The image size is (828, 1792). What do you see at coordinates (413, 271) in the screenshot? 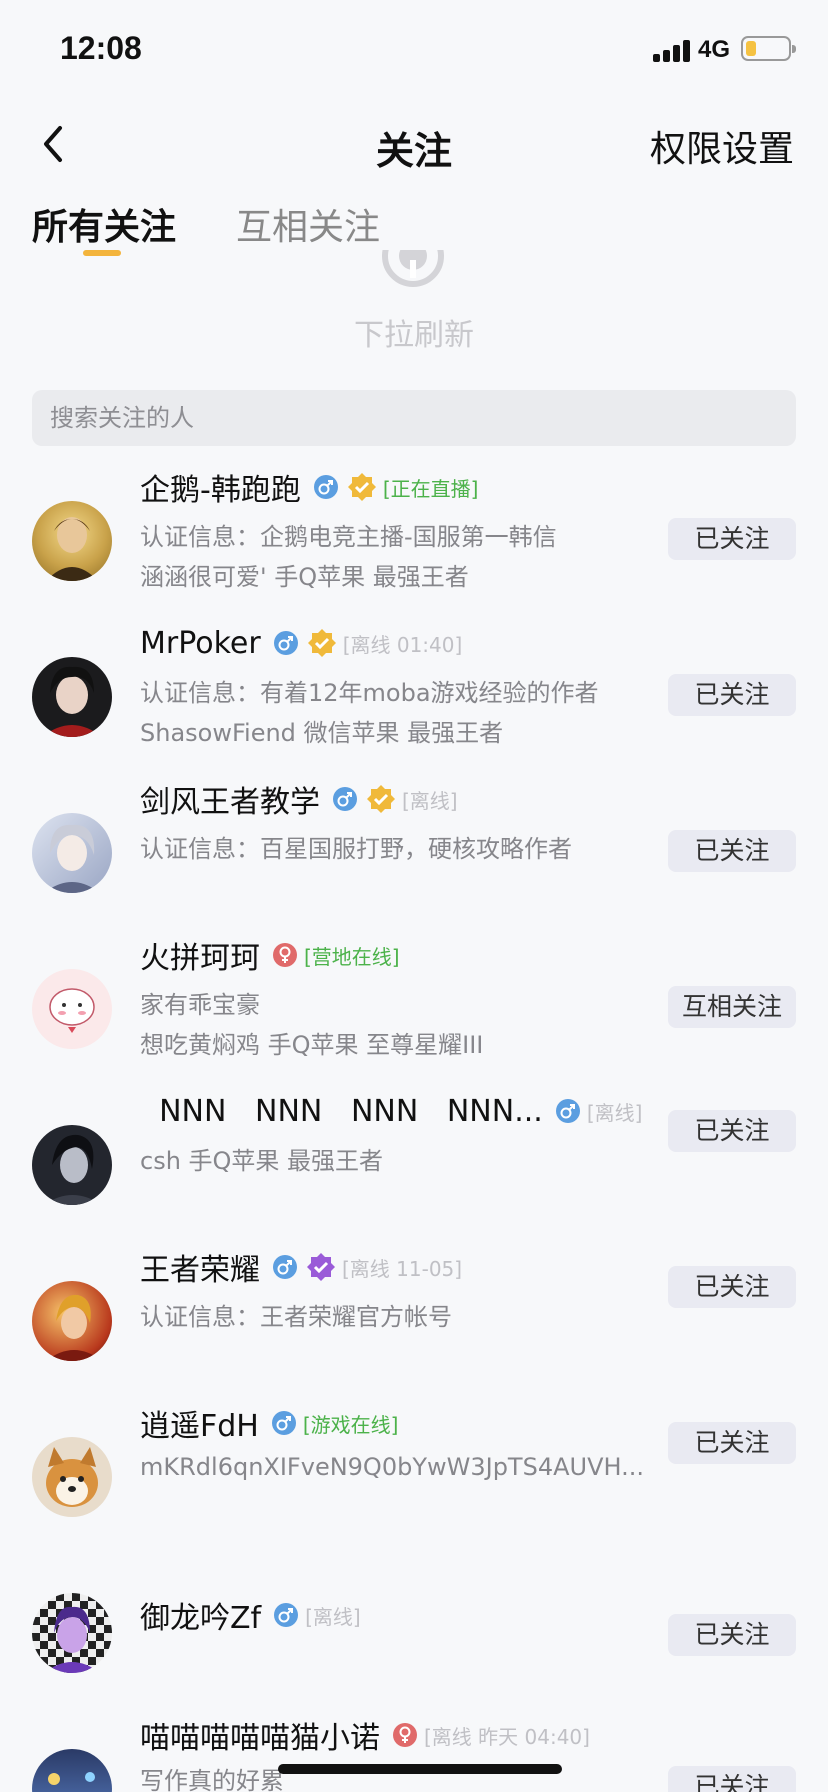
I see `refresh-icon` at bounding box center [413, 271].